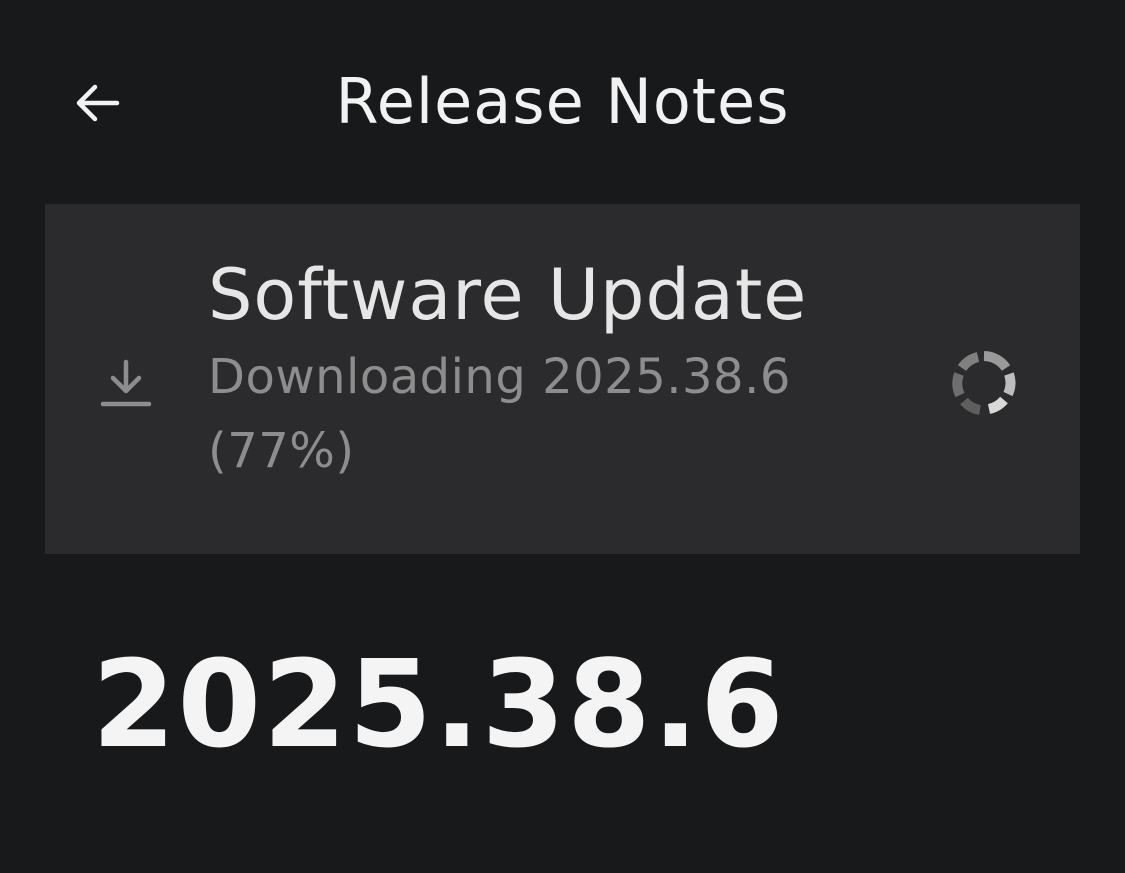 This screenshot has width=1125, height=873. Describe the element at coordinates (538, 414) in the screenshot. I see `update-status: Downloading 2025.38.6 (77%)` at that location.